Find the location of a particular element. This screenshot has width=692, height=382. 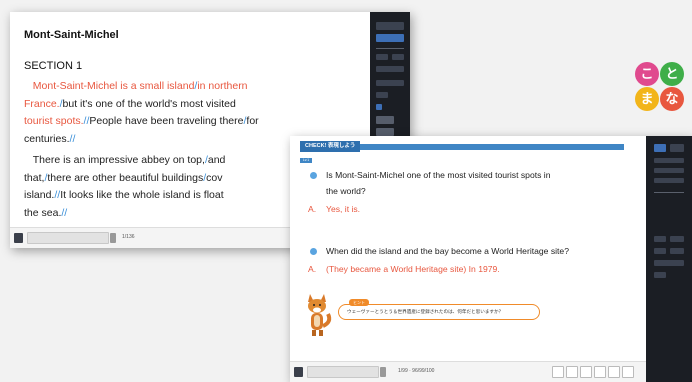

section-heading: SECTION 1 is located at coordinates (53, 66).